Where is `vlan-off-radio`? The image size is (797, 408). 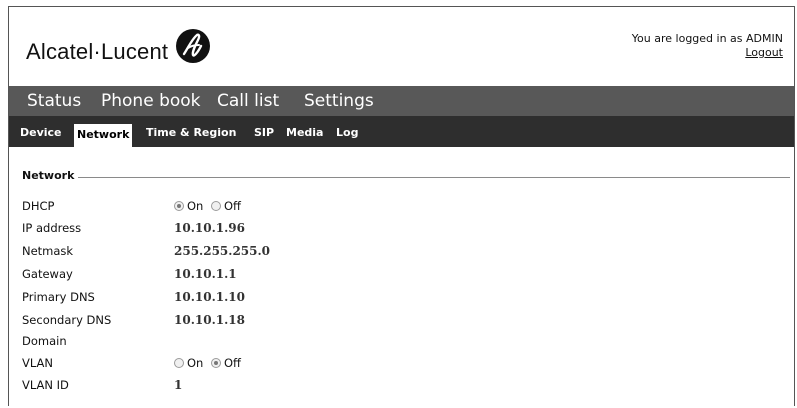 vlan-off-radio is located at coordinates (216, 363).